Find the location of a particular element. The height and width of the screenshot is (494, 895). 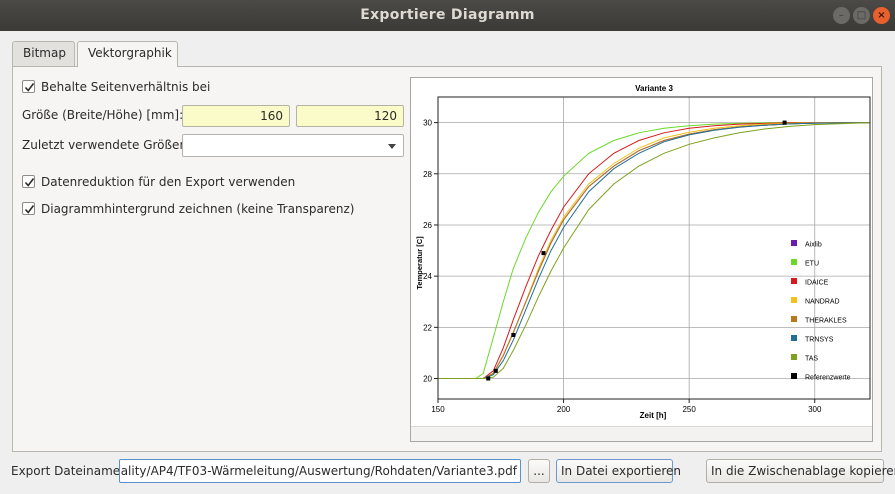

legend-label: NANDRAD is located at coordinates (822, 302).